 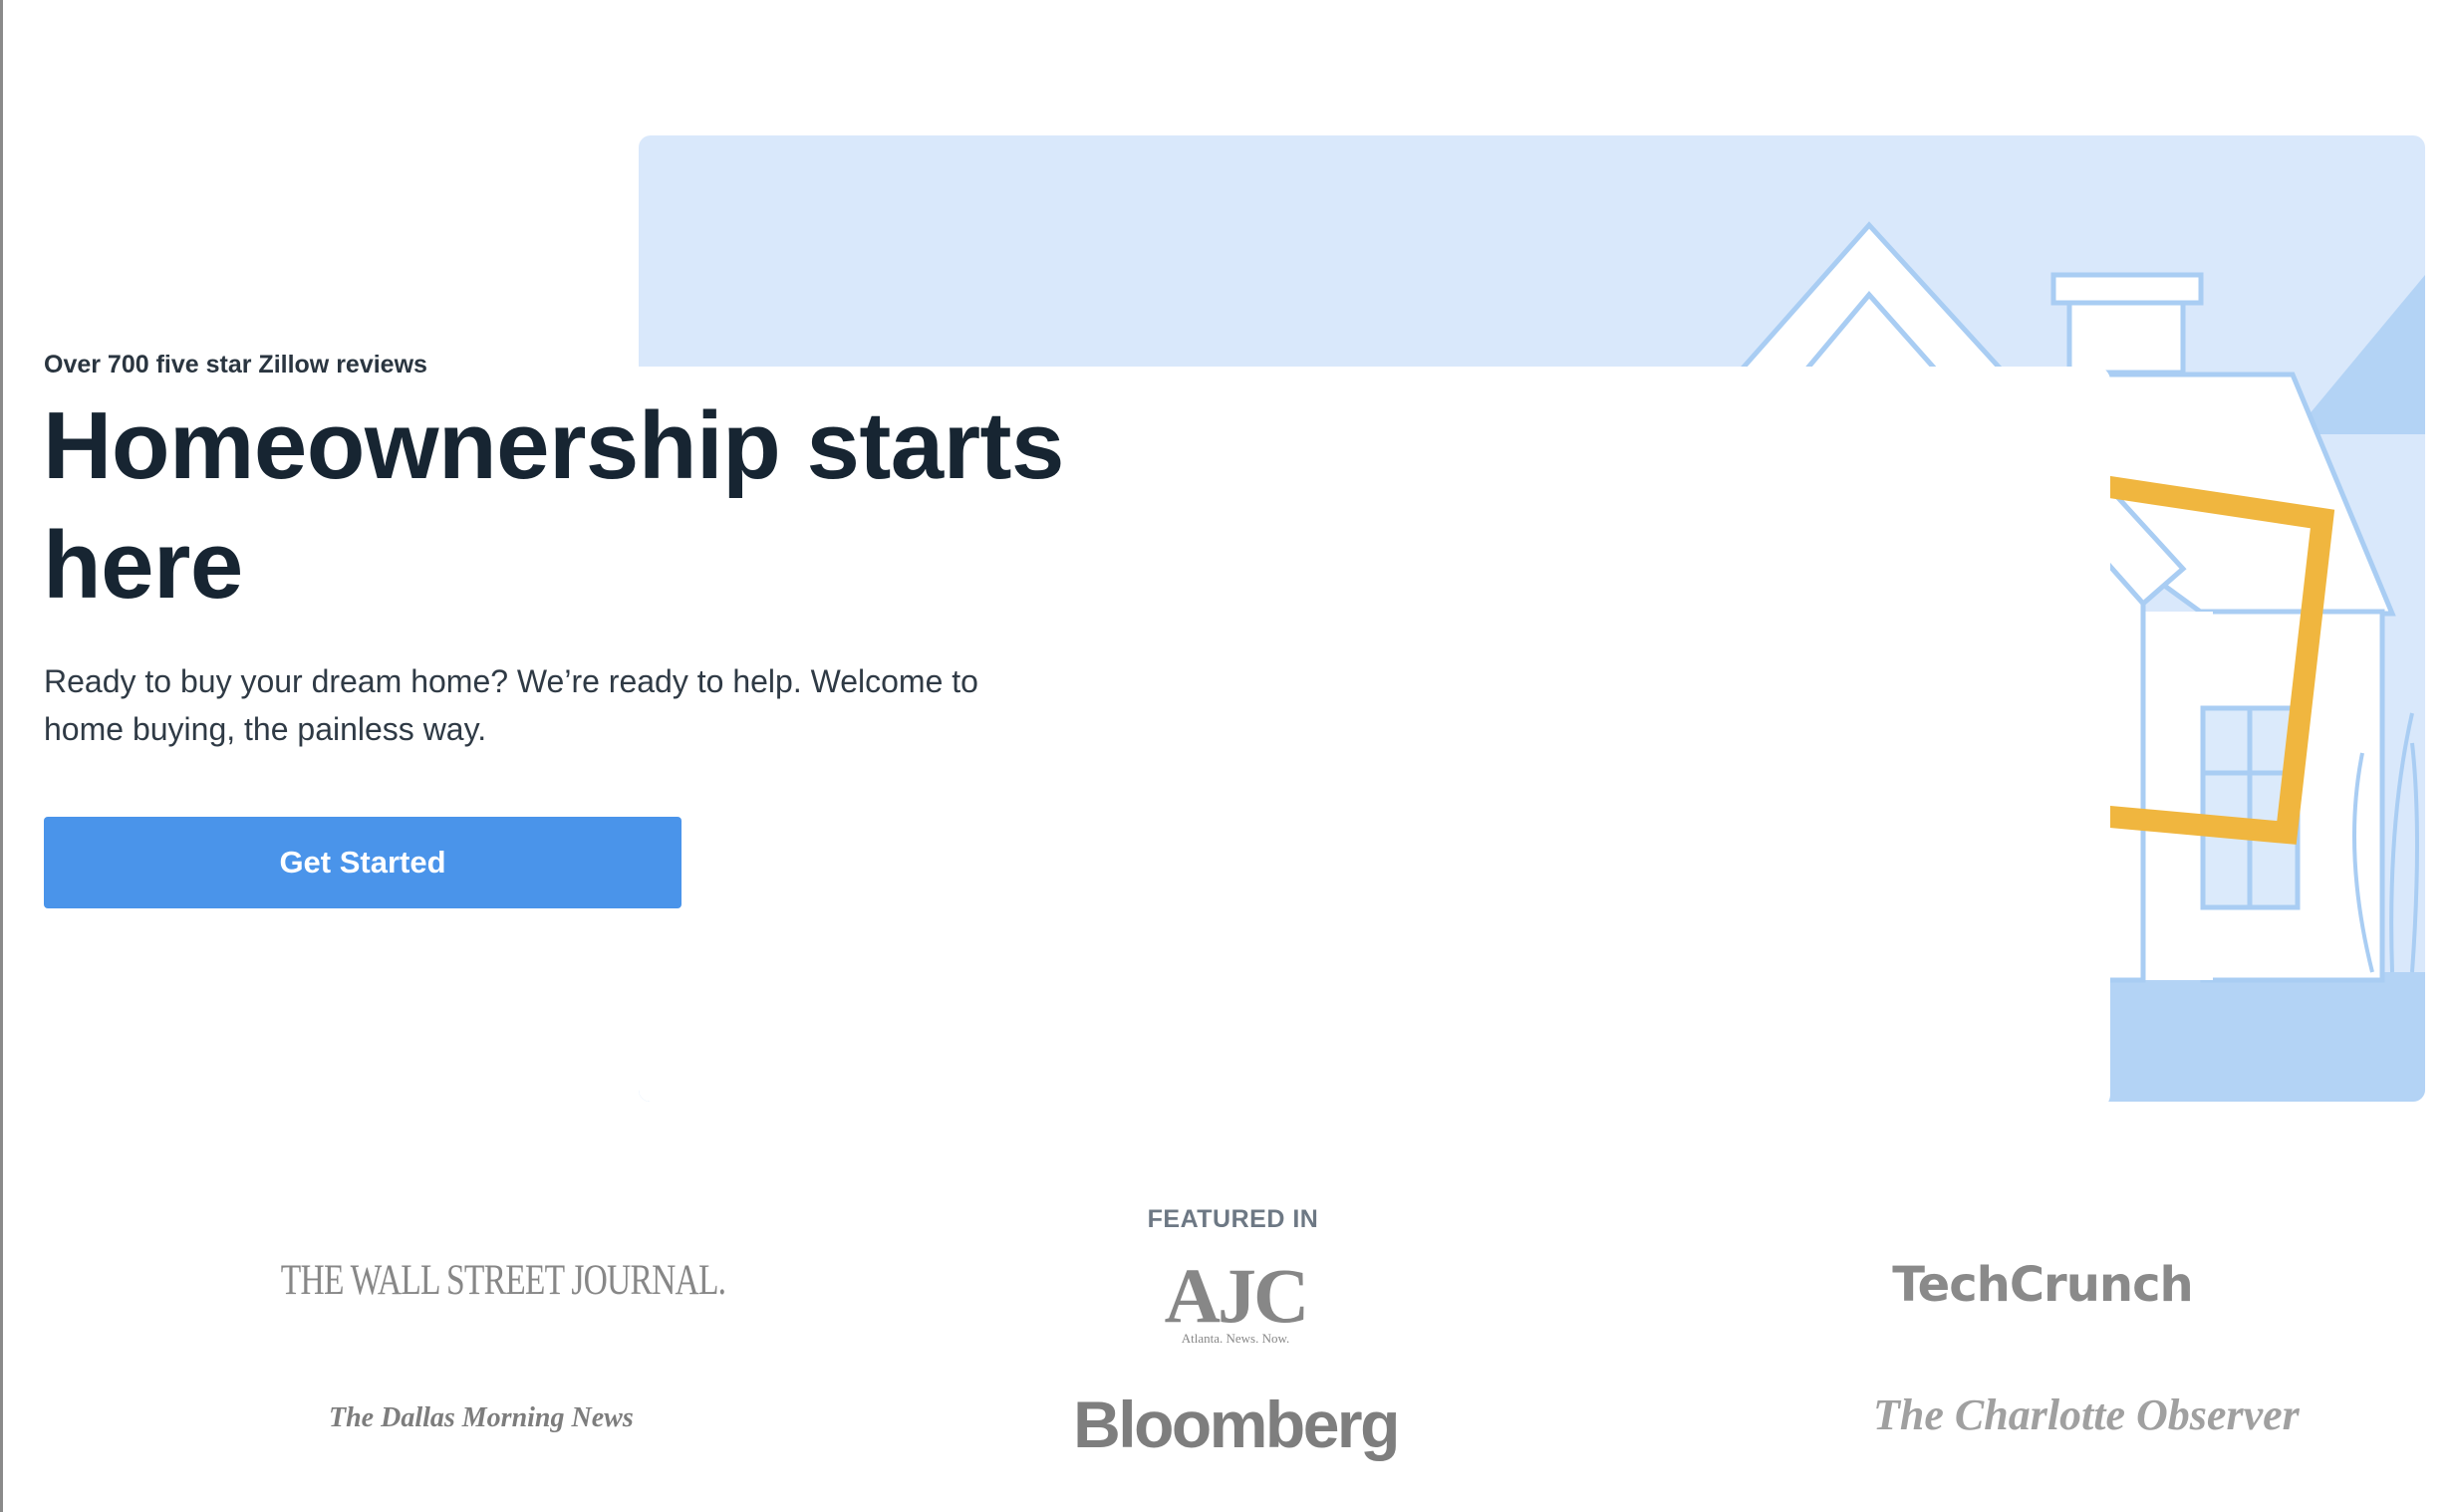 What do you see at coordinates (481, 1417) in the screenshot?
I see `dallas-morning-news-logo: The Dallas Morning News` at bounding box center [481, 1417].